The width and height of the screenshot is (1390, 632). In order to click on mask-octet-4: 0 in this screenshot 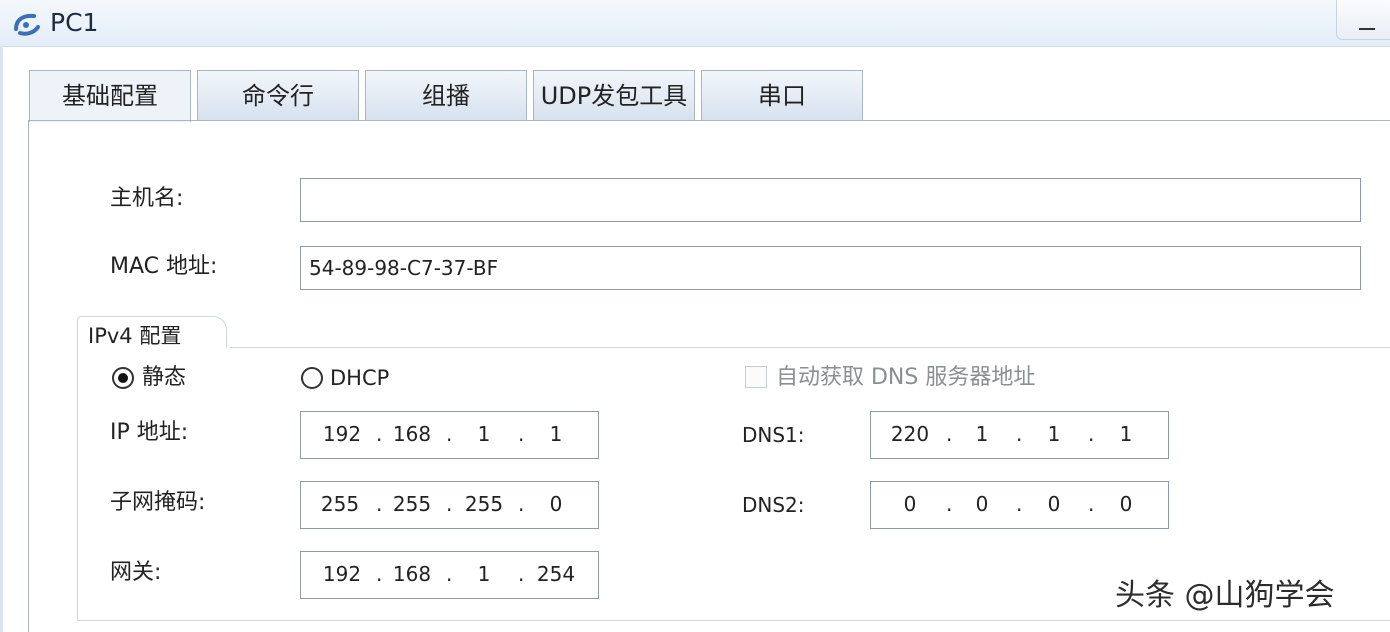, I will do `click(556, 504)`.